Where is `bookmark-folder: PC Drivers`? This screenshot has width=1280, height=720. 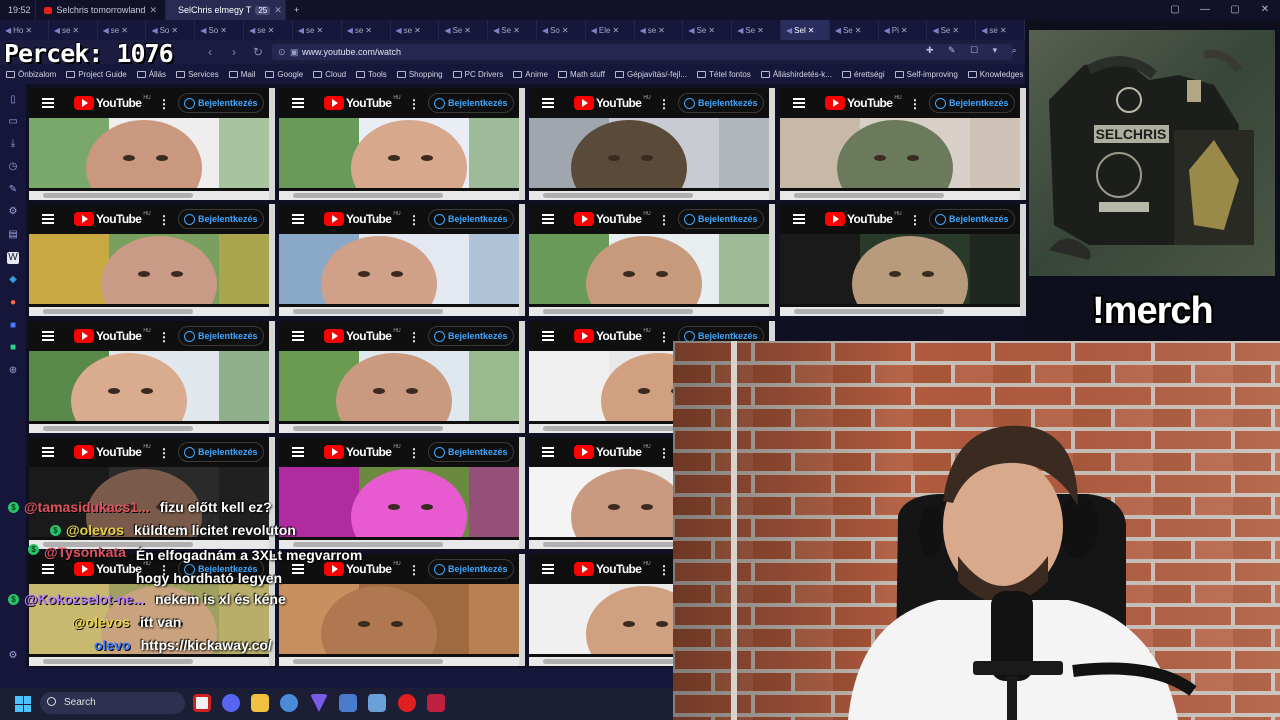
bookmark-folder: PC Drivers is located at coordinates (477, 74).